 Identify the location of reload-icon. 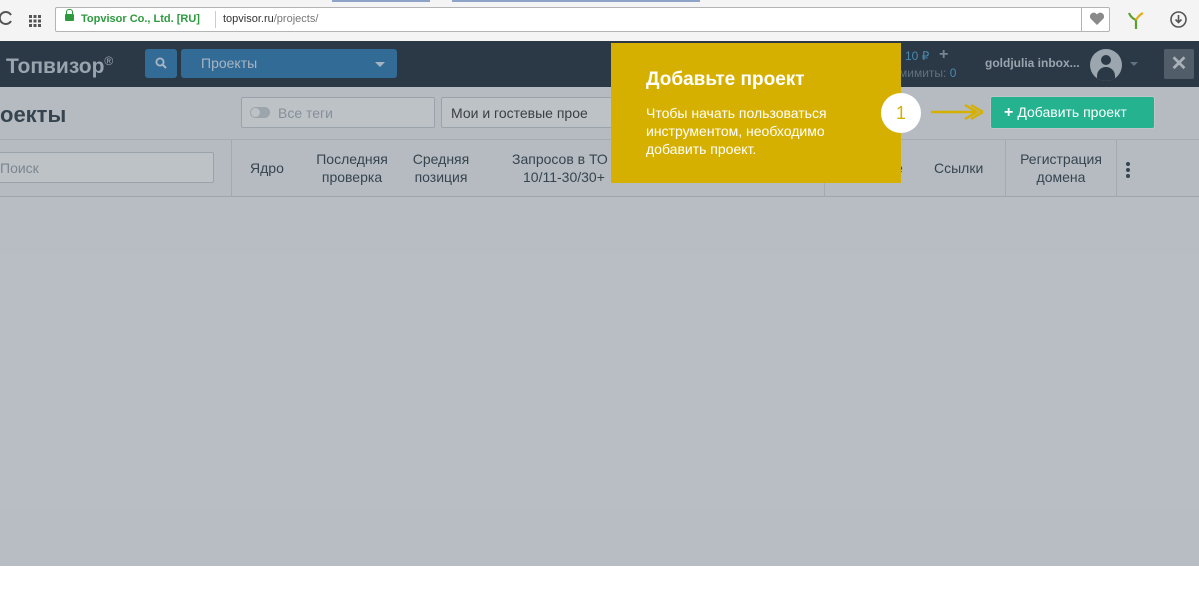
(6, 20).